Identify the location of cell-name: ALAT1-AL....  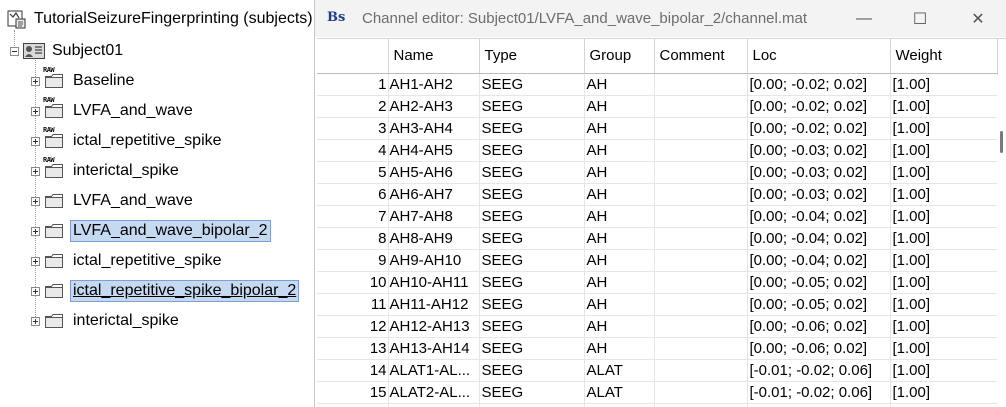
(434, 370).